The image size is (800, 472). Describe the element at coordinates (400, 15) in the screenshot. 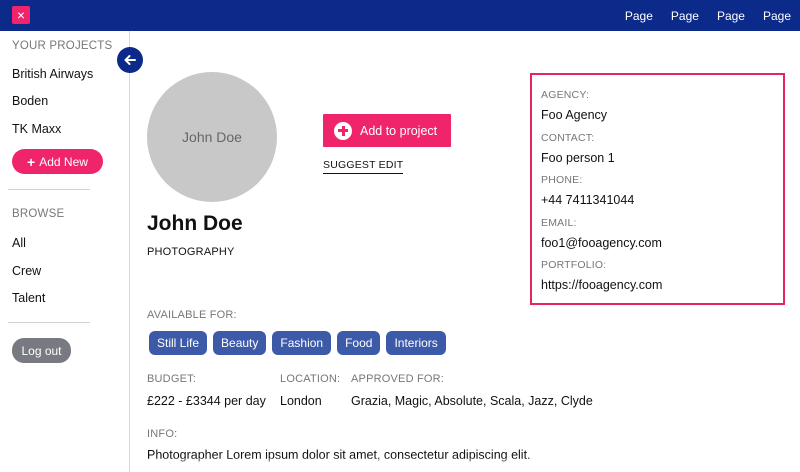

I see `top-navigation-bar: × Page Page Page Page` at that location.